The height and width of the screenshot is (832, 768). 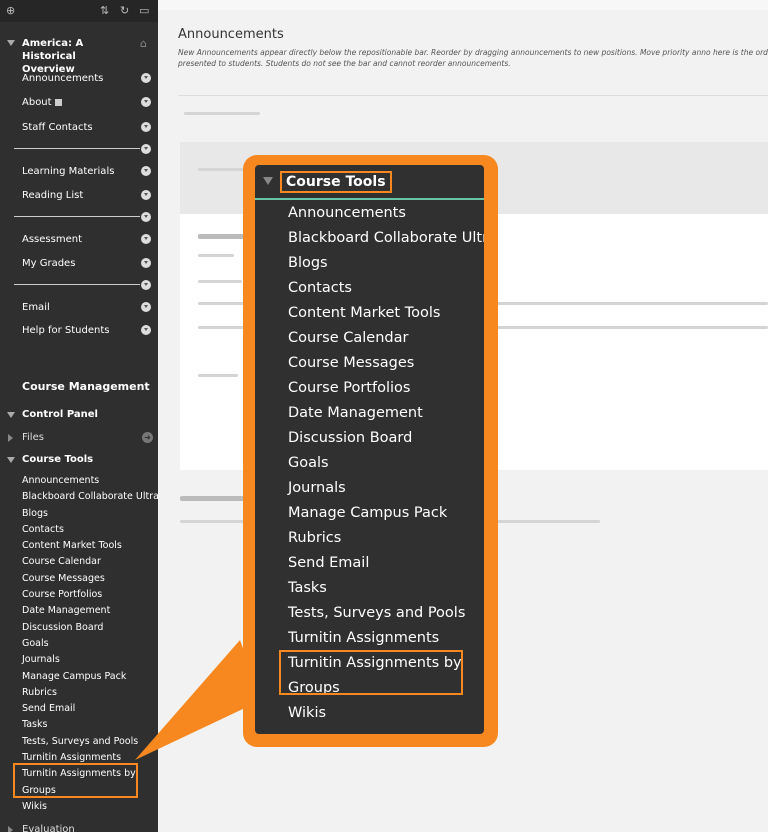 I want to click on callout-item-tasks: Tasks, so click(x=307, y=588).